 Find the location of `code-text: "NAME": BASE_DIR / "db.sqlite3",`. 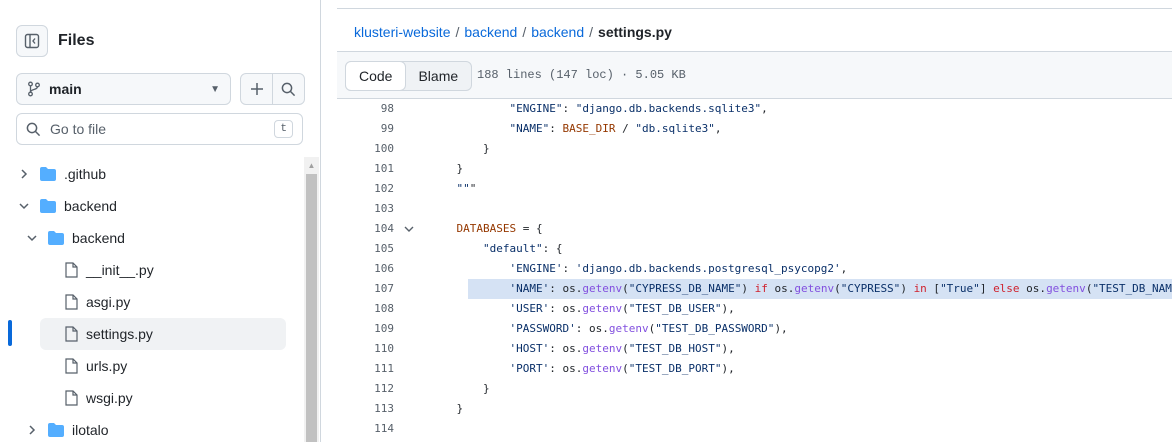

code-text: "NAME": BASE_DIR / "db.sqlite3", is located at coordinates (615, 128).